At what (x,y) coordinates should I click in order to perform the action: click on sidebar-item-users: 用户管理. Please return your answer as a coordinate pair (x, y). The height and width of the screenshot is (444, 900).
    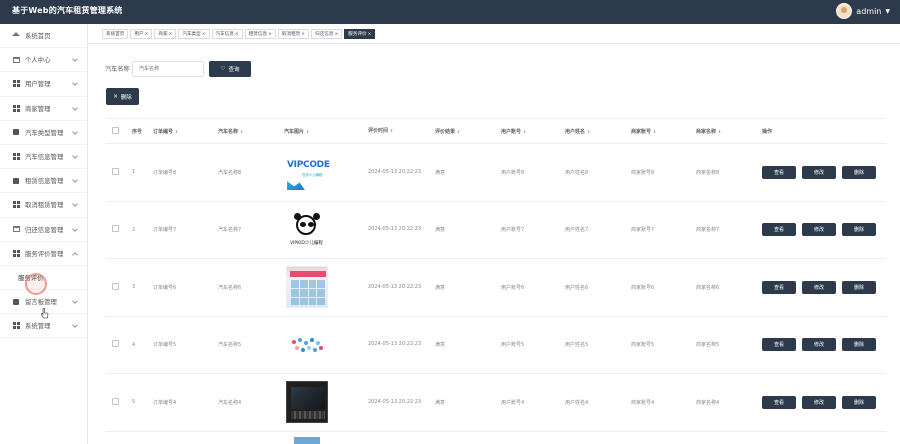
    Looking at the image, I should click on (43, 84).